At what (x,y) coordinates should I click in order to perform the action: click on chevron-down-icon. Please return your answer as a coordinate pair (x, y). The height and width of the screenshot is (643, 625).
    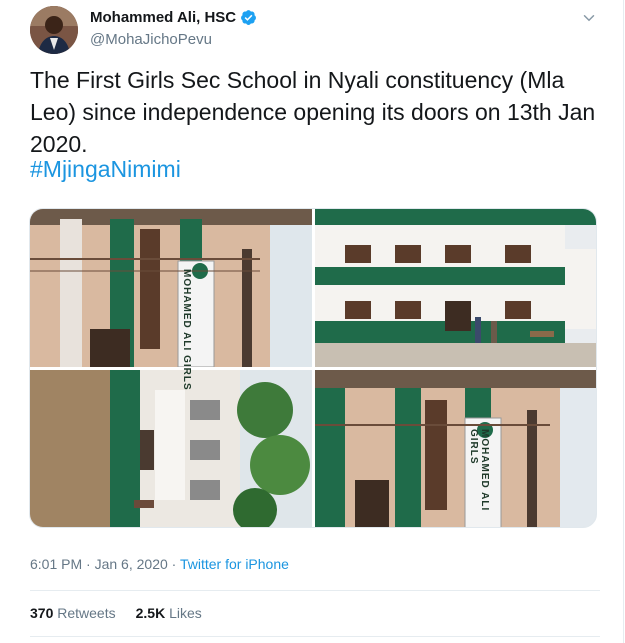
    Looking at the image, I should click on (589, 18).